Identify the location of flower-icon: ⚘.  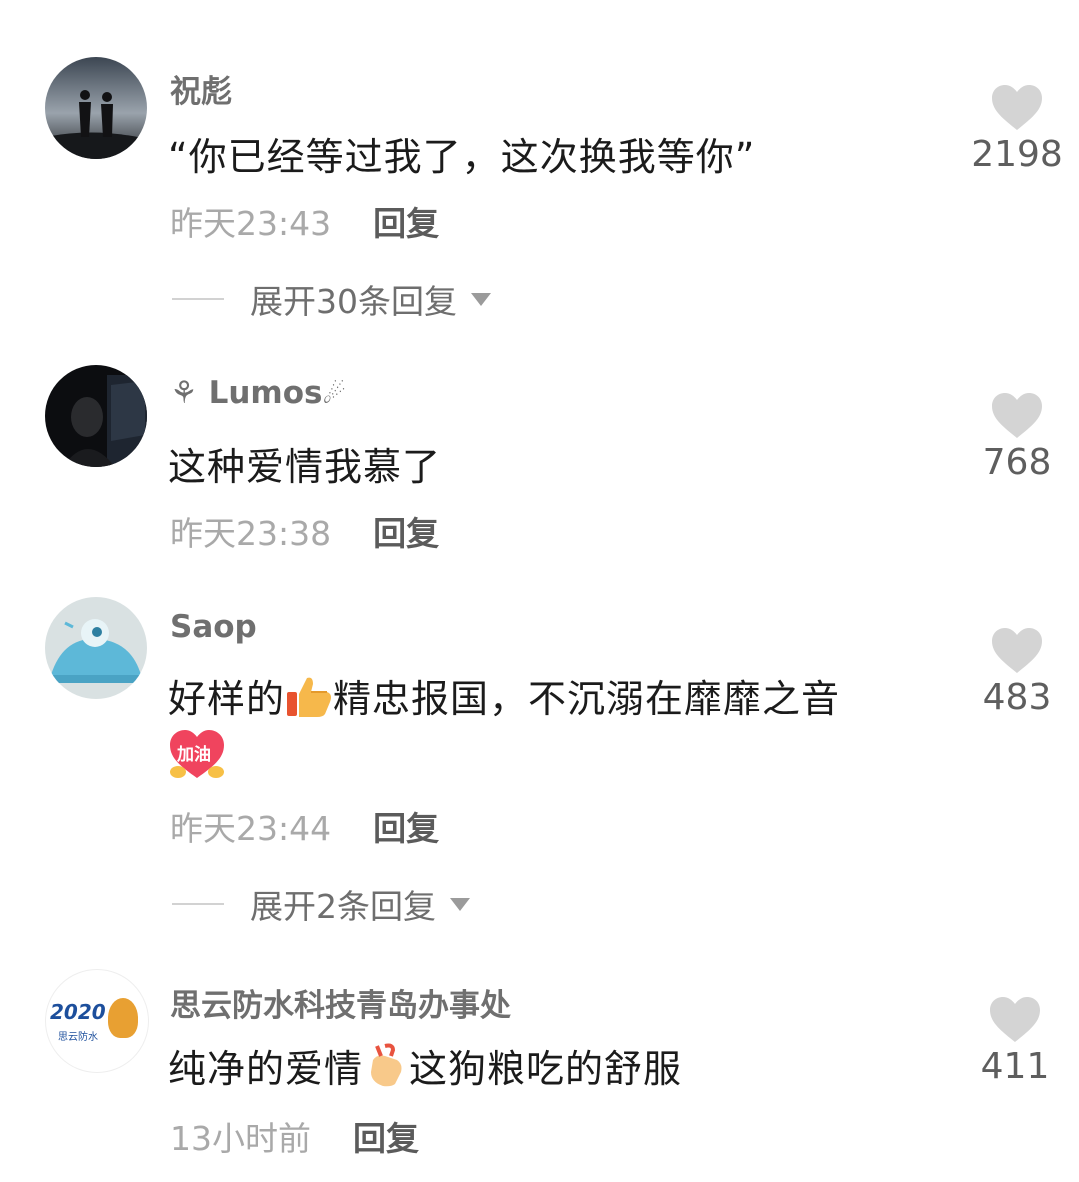
(184, 393).